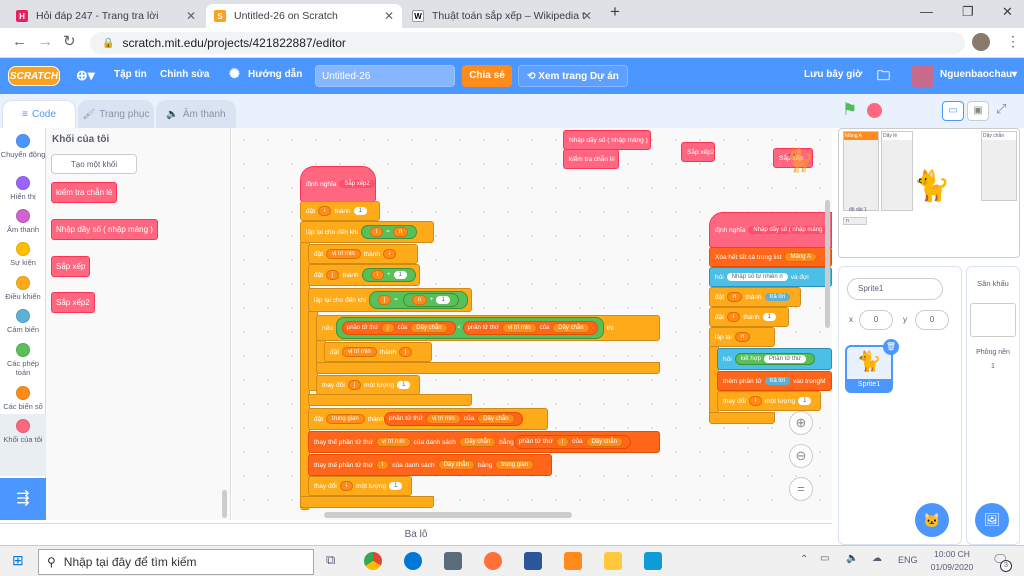 This screenshot has height=576, width=1024. I want to click on add-extension-button: ⇶, so click(23, 499).